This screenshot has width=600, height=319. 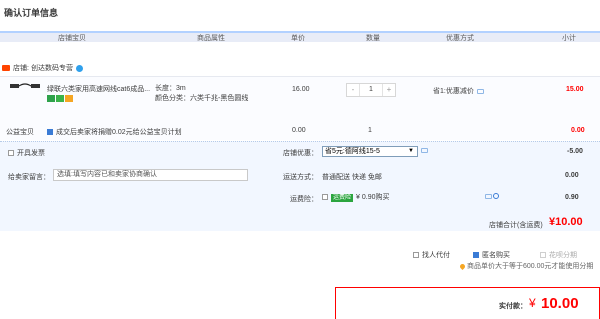 What do you see at coordinates (543, 255) in the screenshot?
I see `installment-checkbox` at bounding box center [543, 255].